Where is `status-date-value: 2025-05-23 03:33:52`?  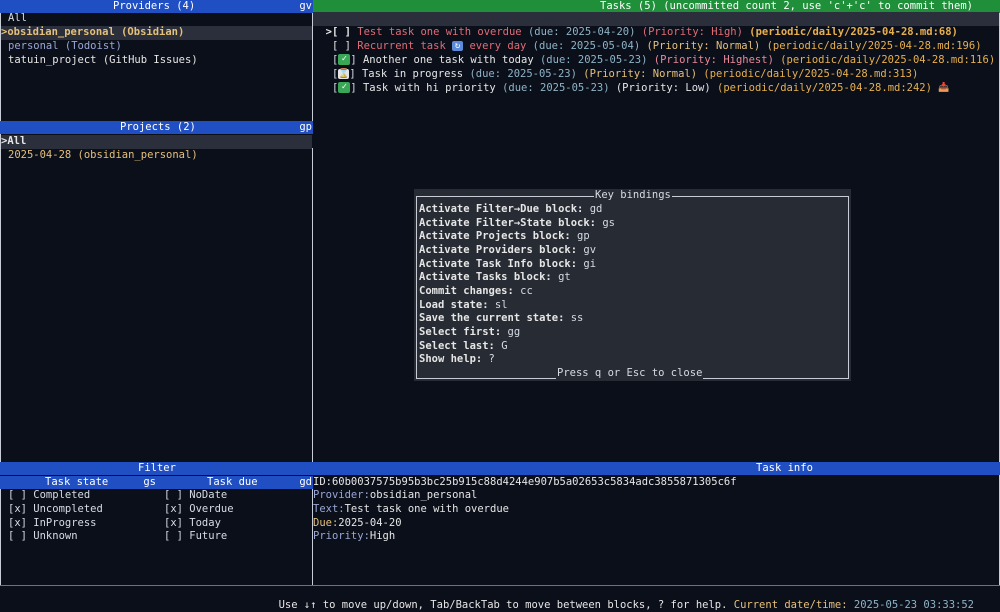 status-date-value: 2025-05-23 03:33:52 is located at coordinates (913, 604).